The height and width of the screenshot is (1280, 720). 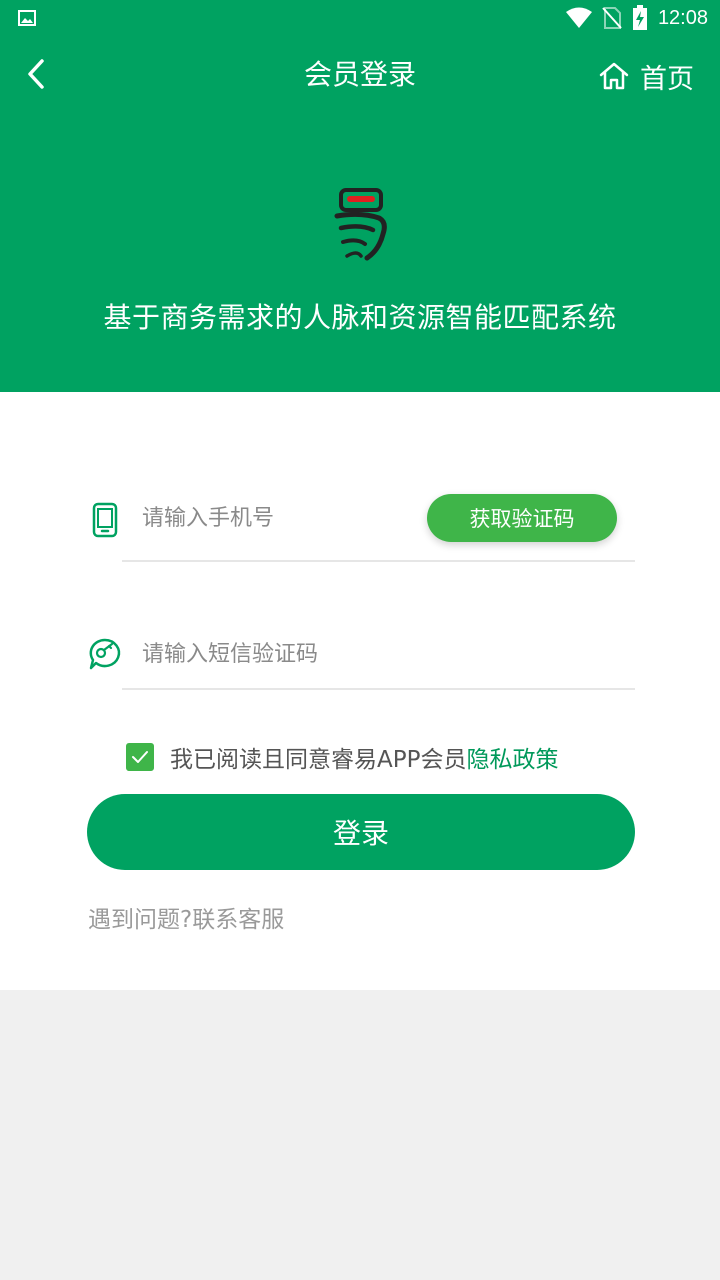 What do you see at coordinates (105, 520) in the screenshot?
I see `phone-icon` at bounding box center [105, 520].